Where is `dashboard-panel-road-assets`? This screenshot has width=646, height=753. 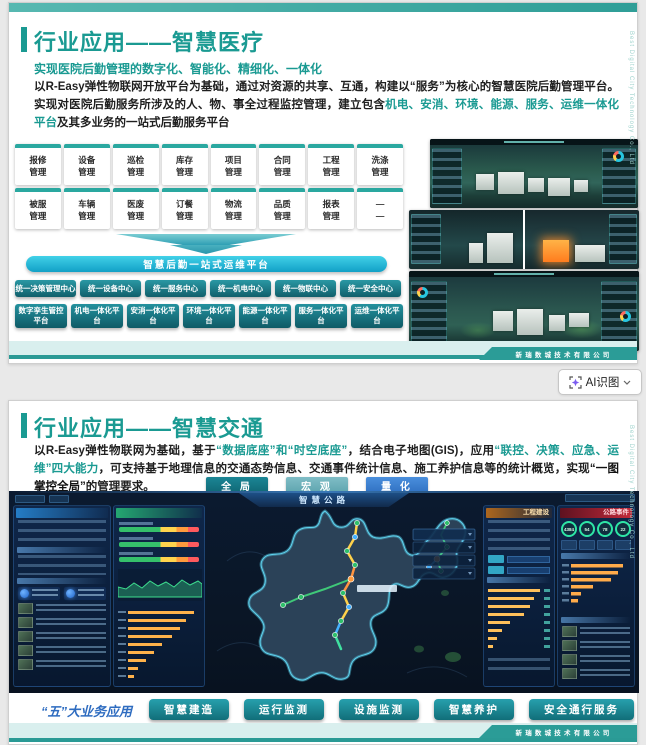
dashboard-panel-road-assets is located at coordinates (62, 596).